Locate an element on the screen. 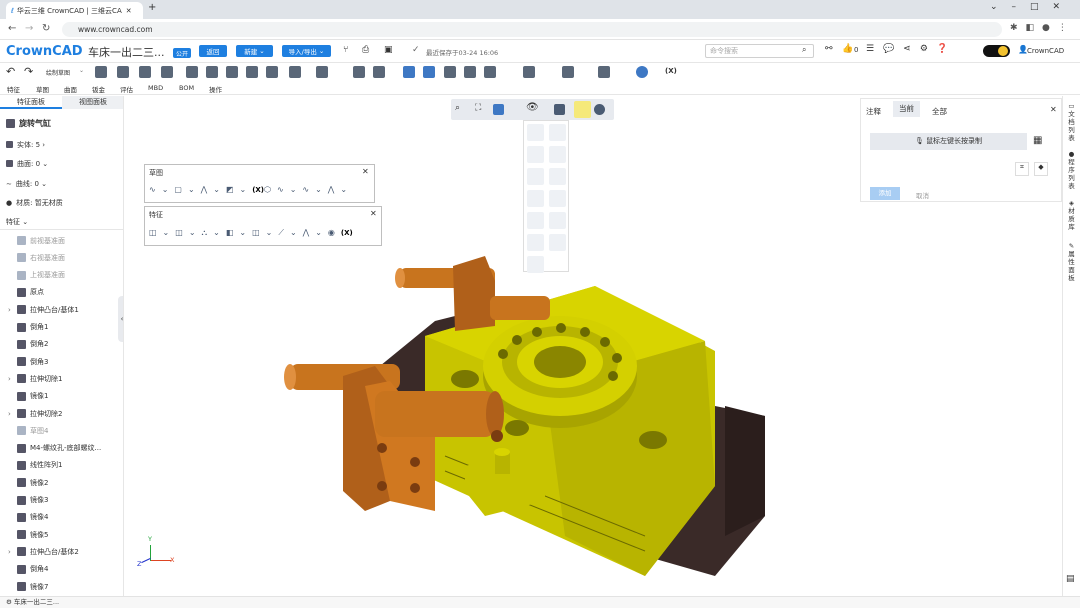 This screenshot has width=1080, height=608. coordinate-icon is located at coordinates (604, 72).